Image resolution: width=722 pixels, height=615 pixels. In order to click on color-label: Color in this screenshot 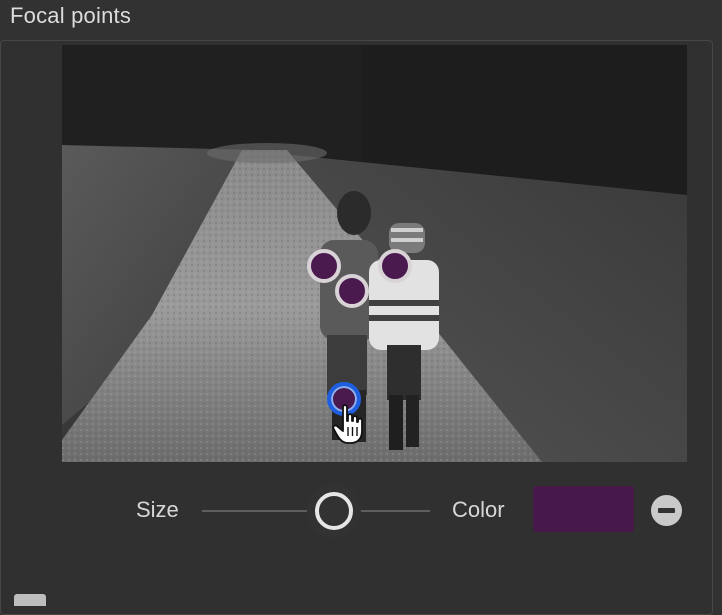, I will do `click(478, 509)`.